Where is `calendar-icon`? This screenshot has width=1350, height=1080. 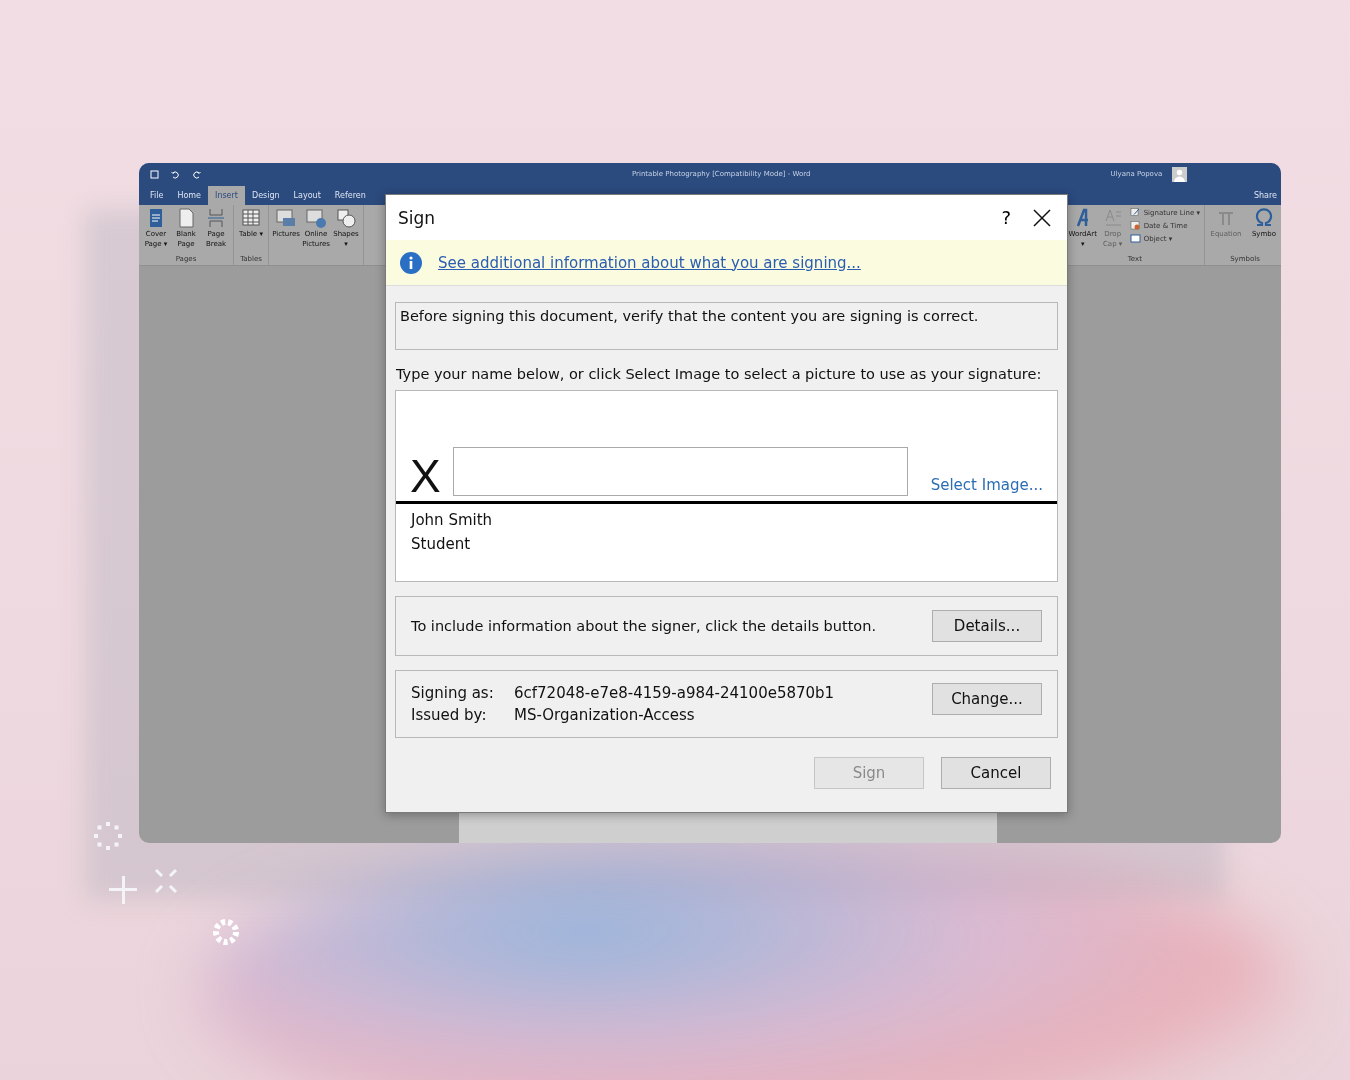
calendar-icon is located at coordinates (1135, 225).